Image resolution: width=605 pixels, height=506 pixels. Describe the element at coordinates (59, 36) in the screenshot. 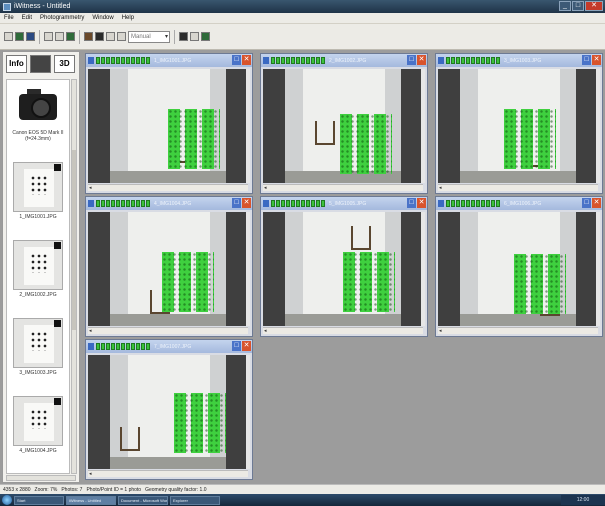

I see `redo-icon` at that location.